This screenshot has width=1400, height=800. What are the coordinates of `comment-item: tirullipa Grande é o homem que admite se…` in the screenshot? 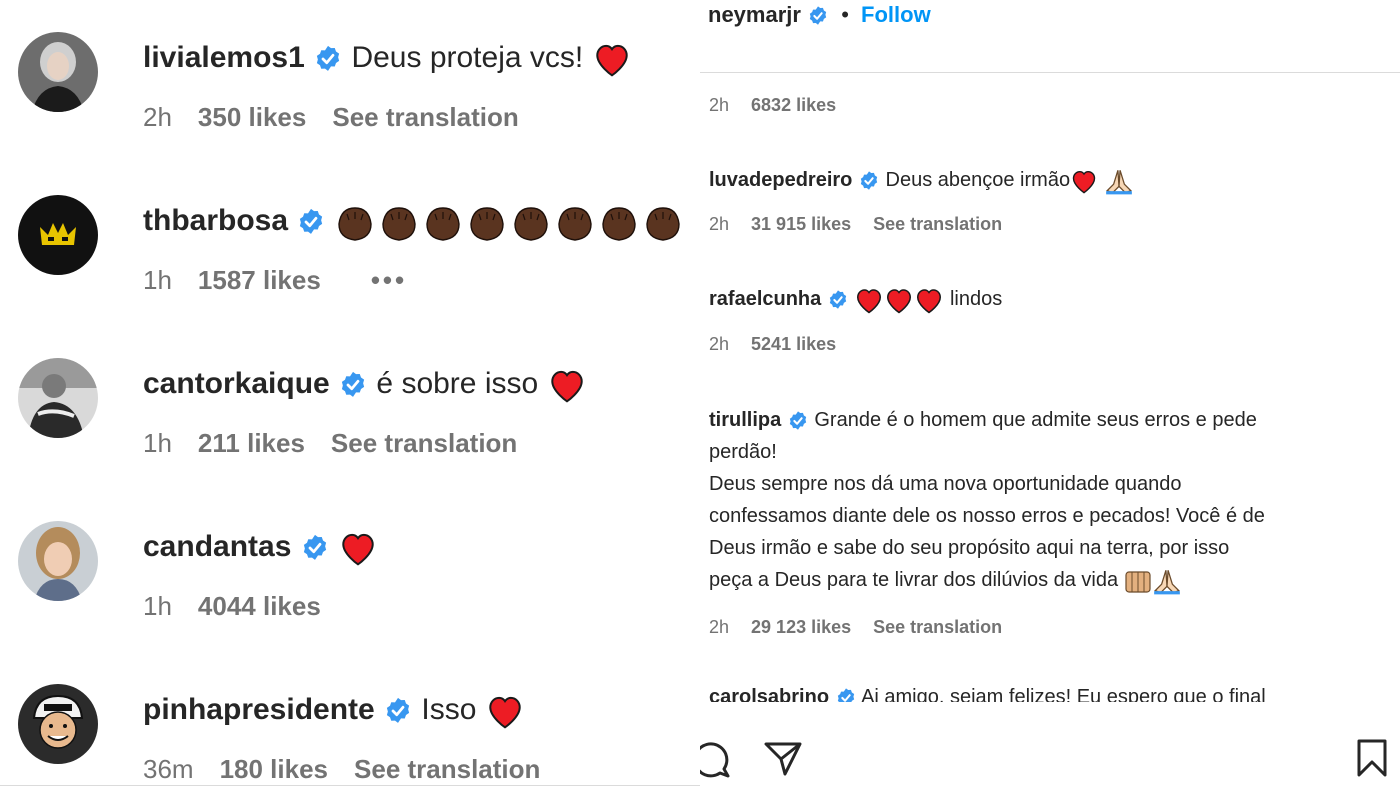 It's located at (1054, 500).